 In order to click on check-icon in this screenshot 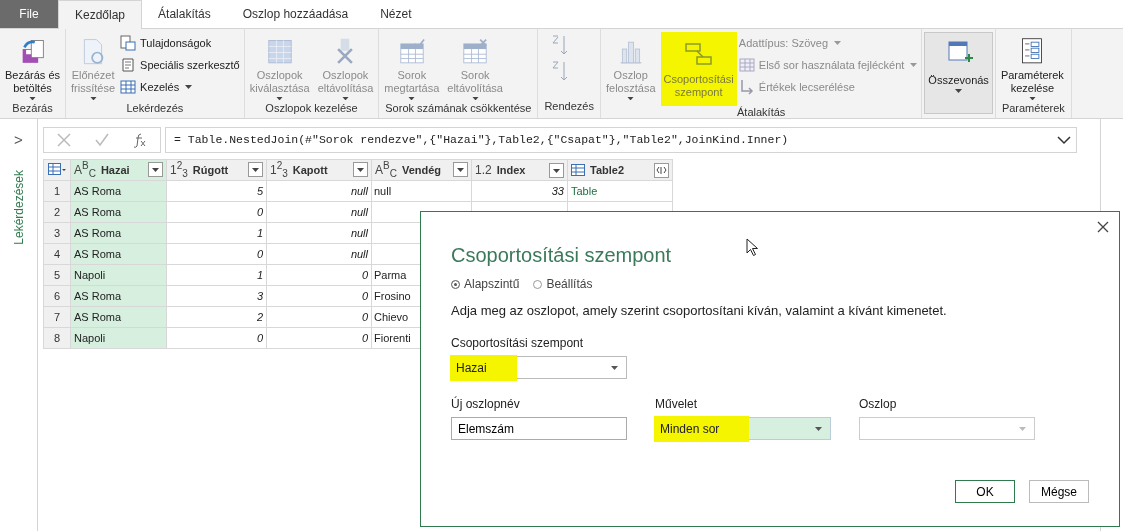, I will do `click(102, 140)`.